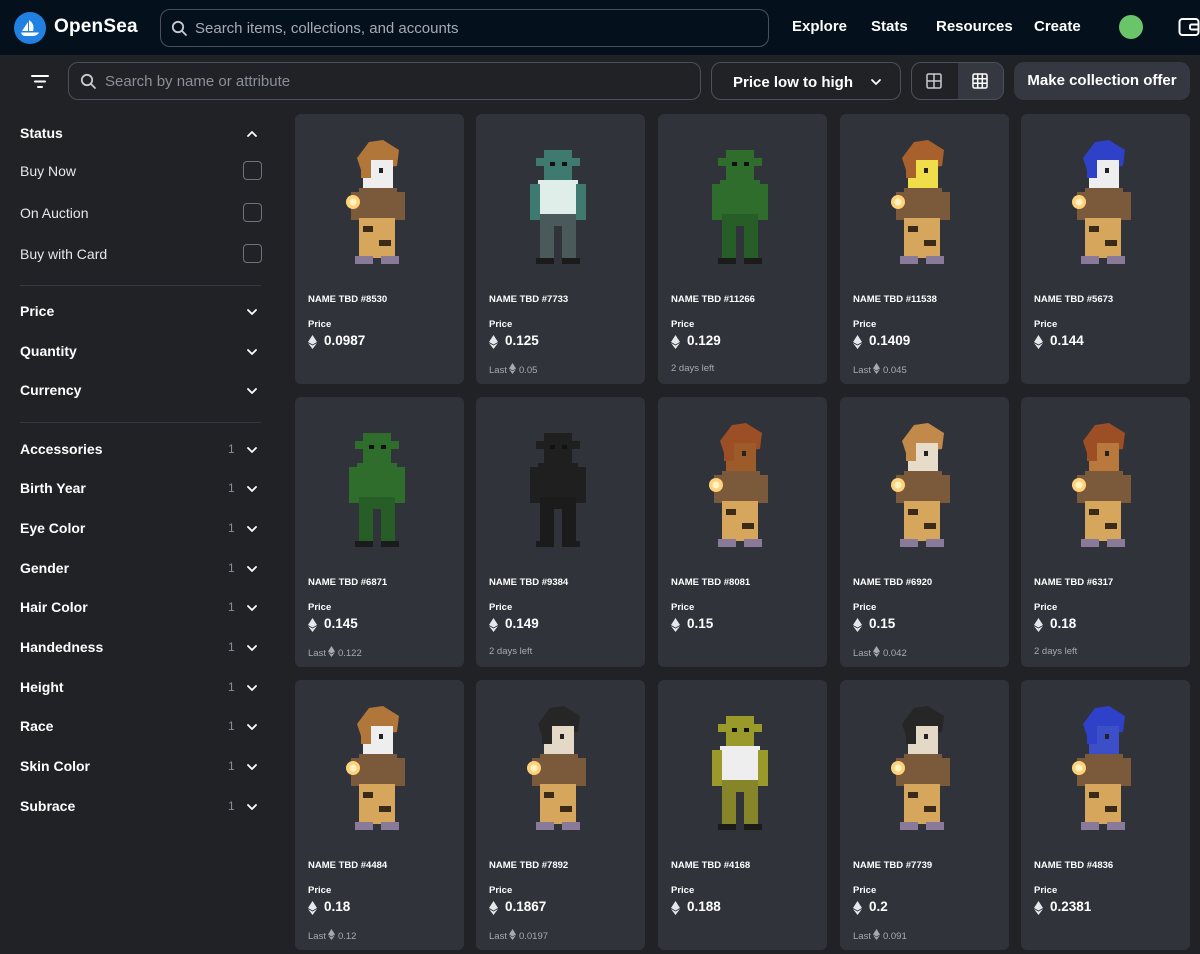  What do you see at coordinates (475, 28) in the screenshot?
I see `global-search-input` at bounding box center [475, 28].